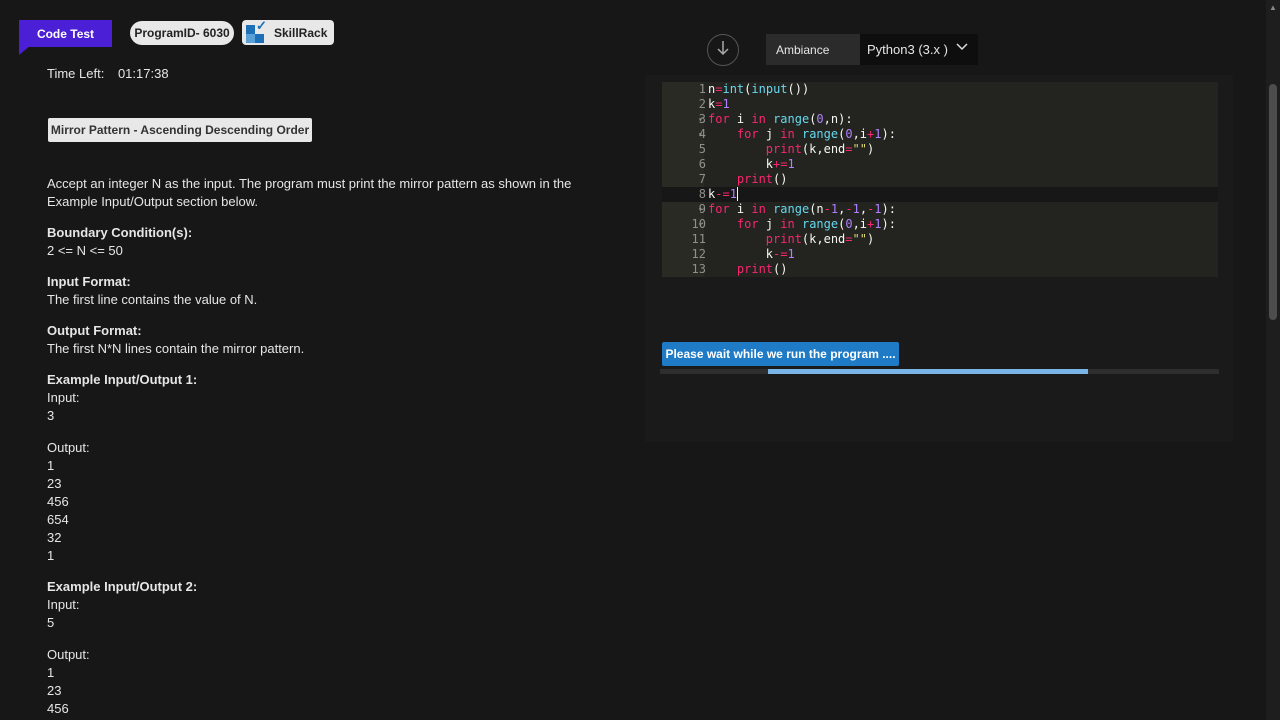  I want to click on time-left-label: Time Left:, so click(76, 73).